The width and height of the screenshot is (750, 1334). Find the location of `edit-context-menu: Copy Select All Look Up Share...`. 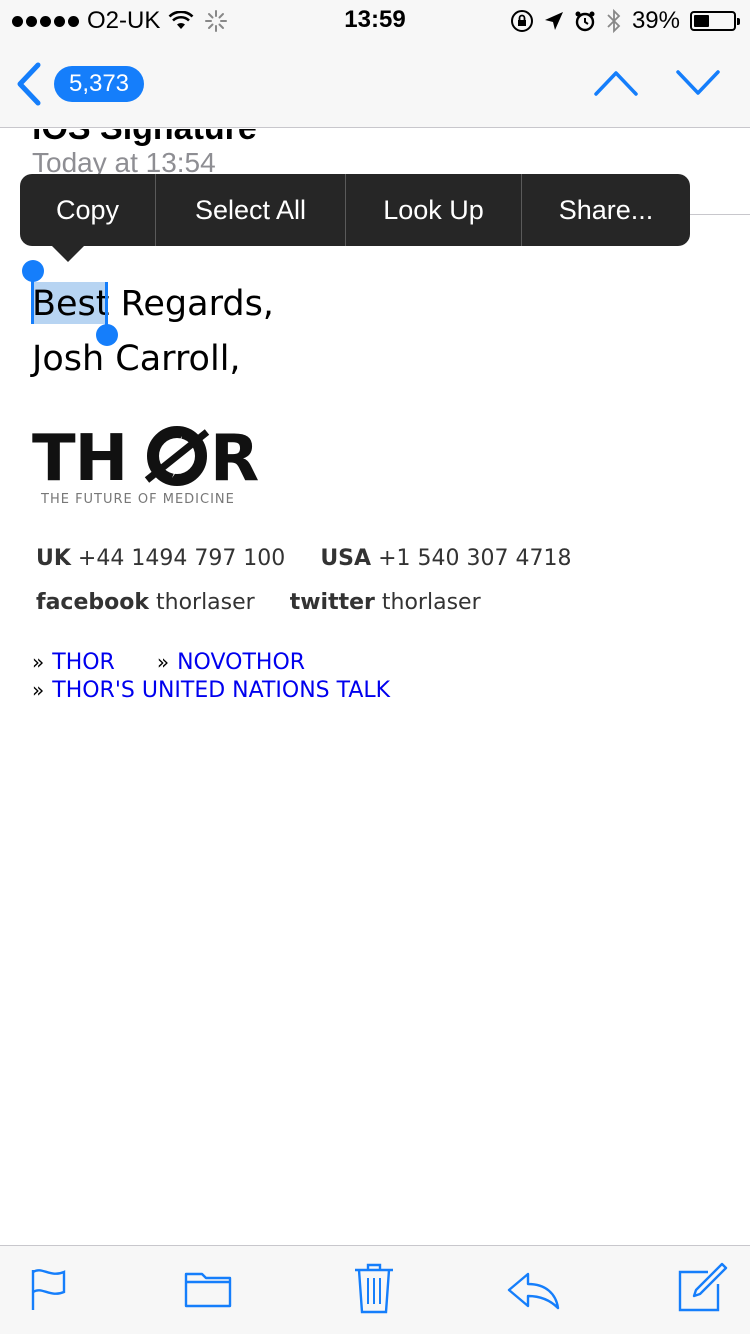

edit-context-menu: Copy Select All Look Up Share... is located at coordinates (355, 210).